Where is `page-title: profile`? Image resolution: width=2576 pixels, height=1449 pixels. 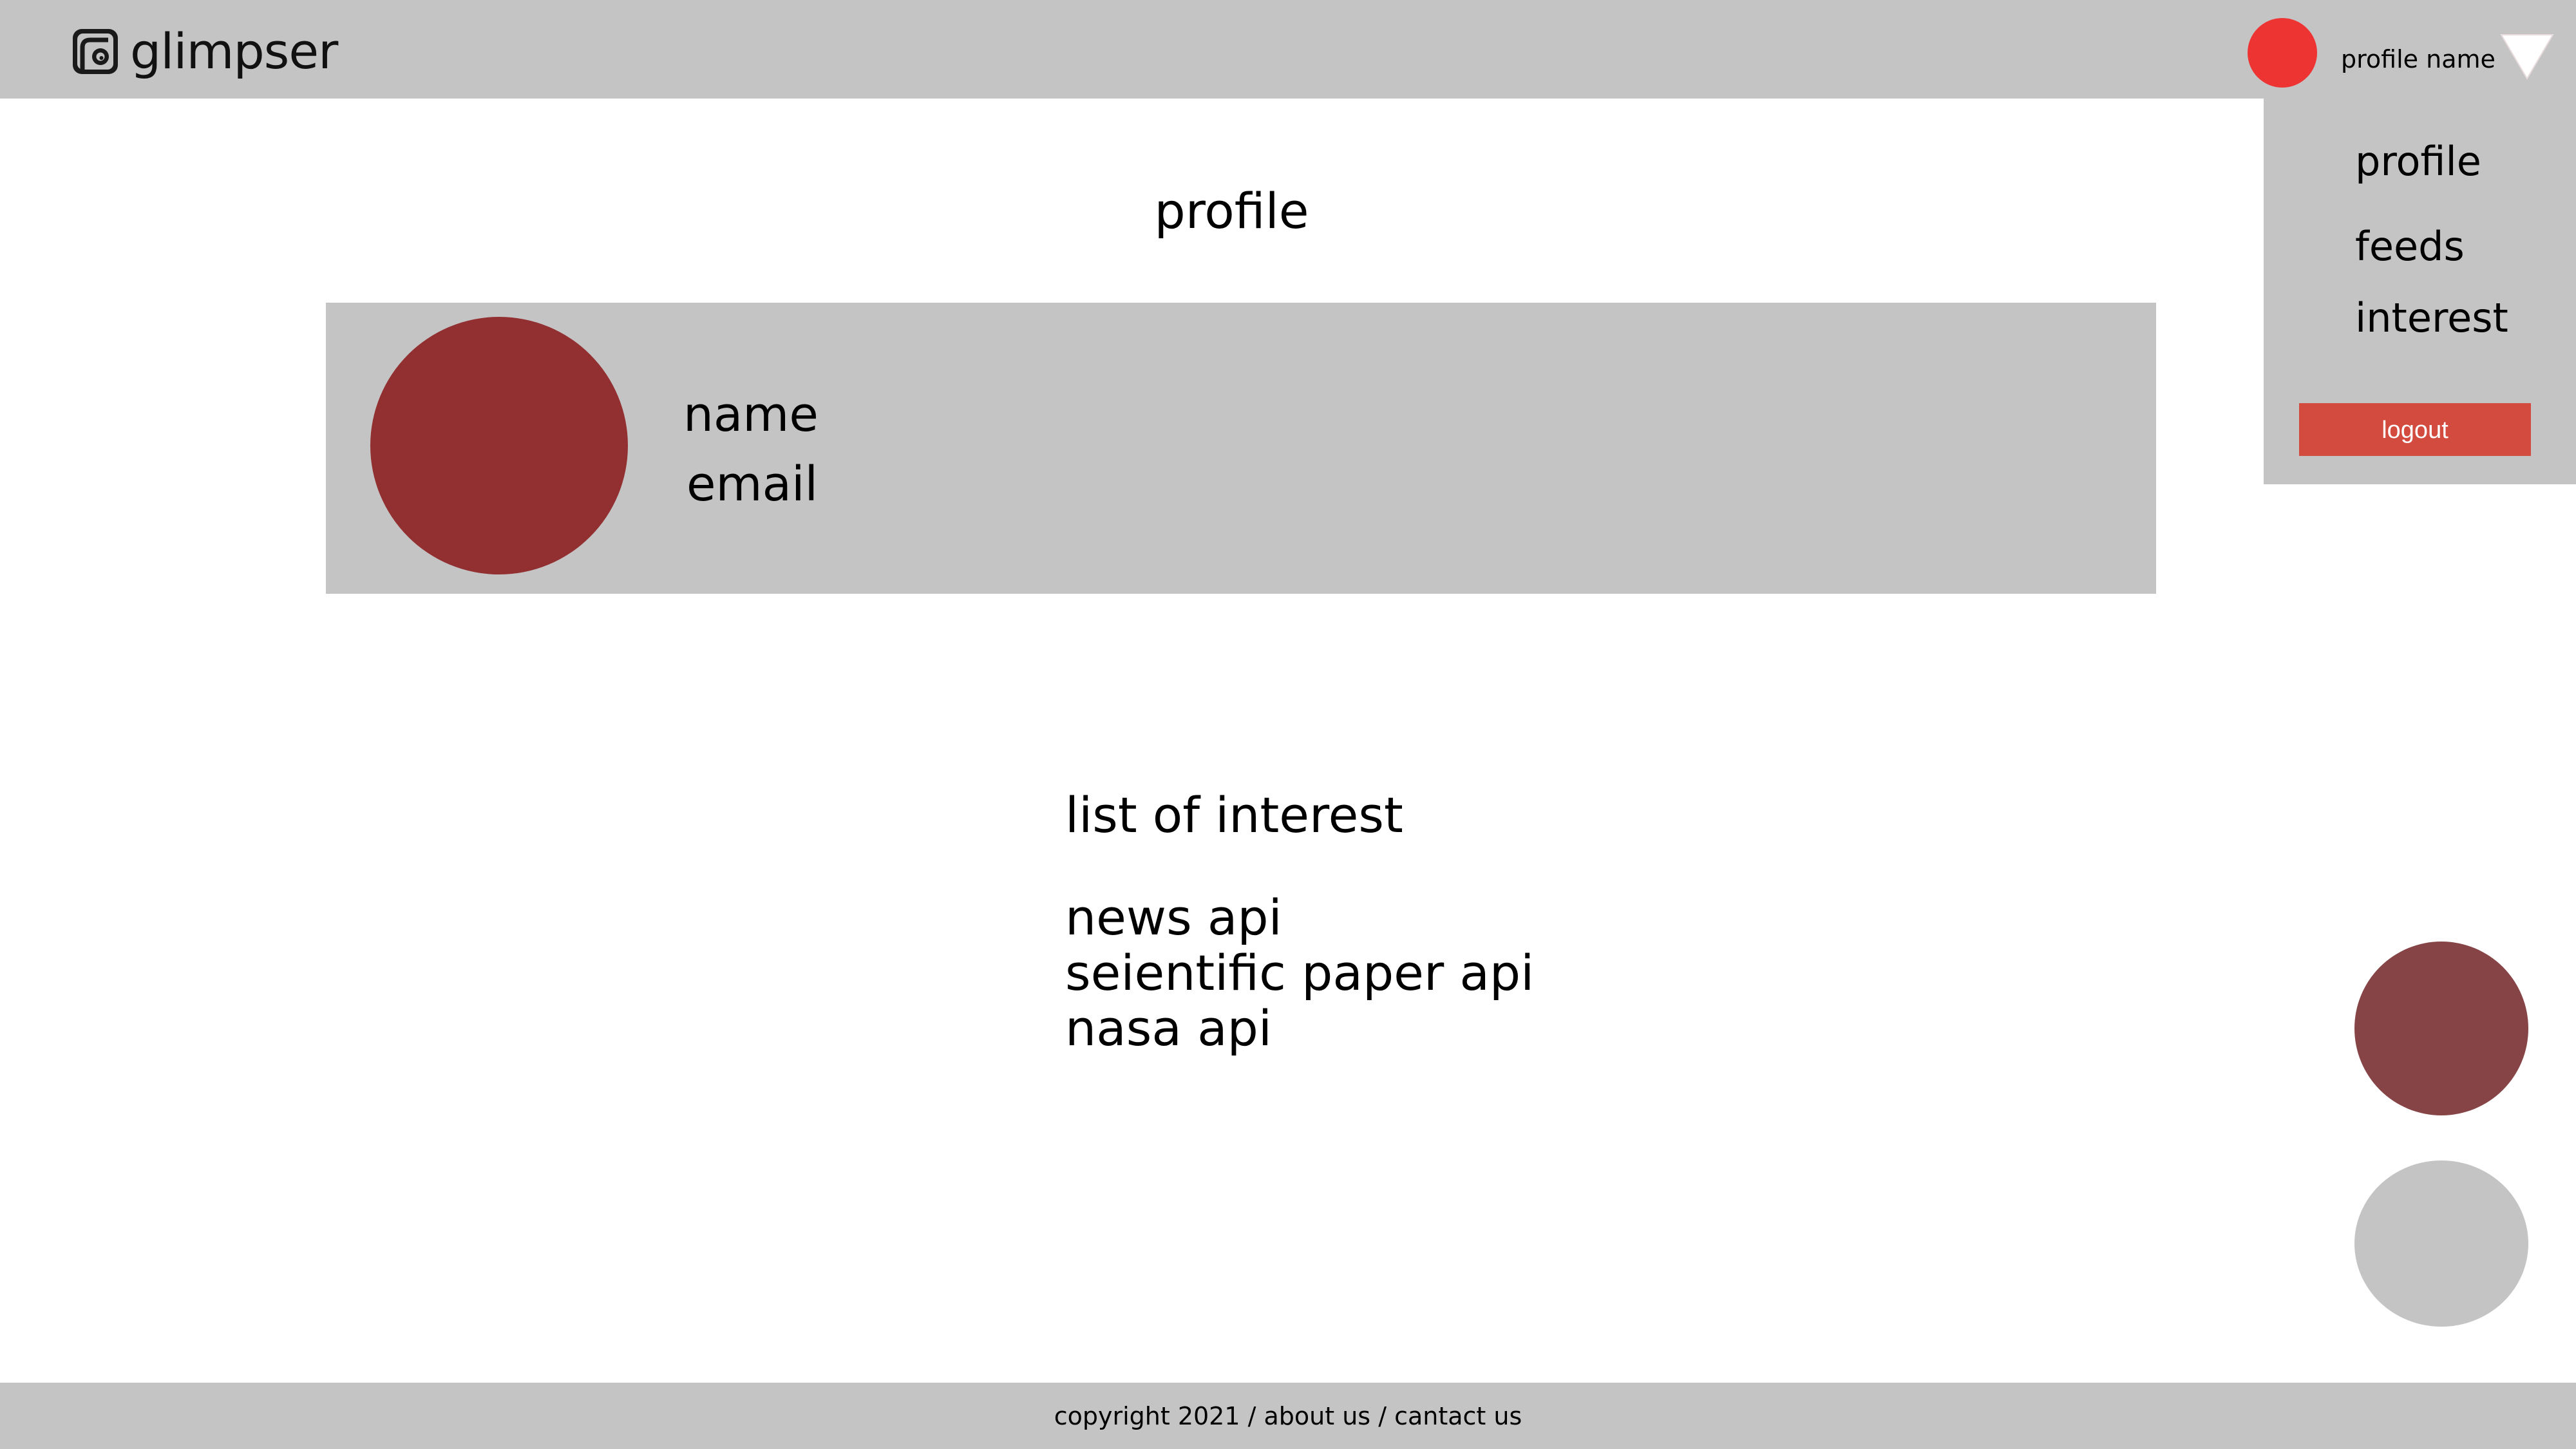 page-title: profile is located at coordinates (1231, 211).